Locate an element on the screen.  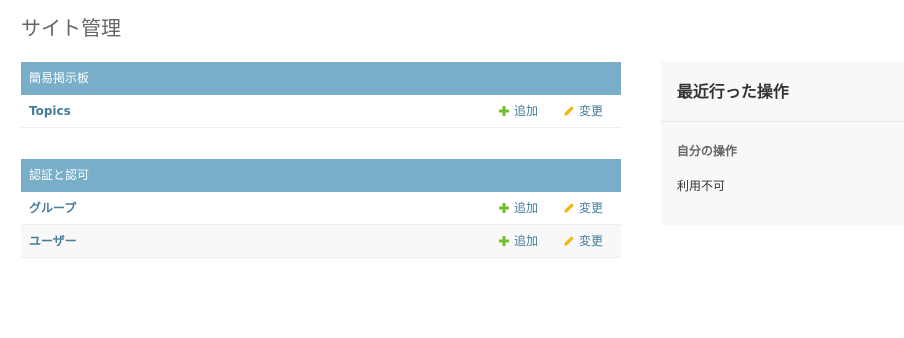
my-actions-heading: 自分の操作 is located at coordinates (707, 151).